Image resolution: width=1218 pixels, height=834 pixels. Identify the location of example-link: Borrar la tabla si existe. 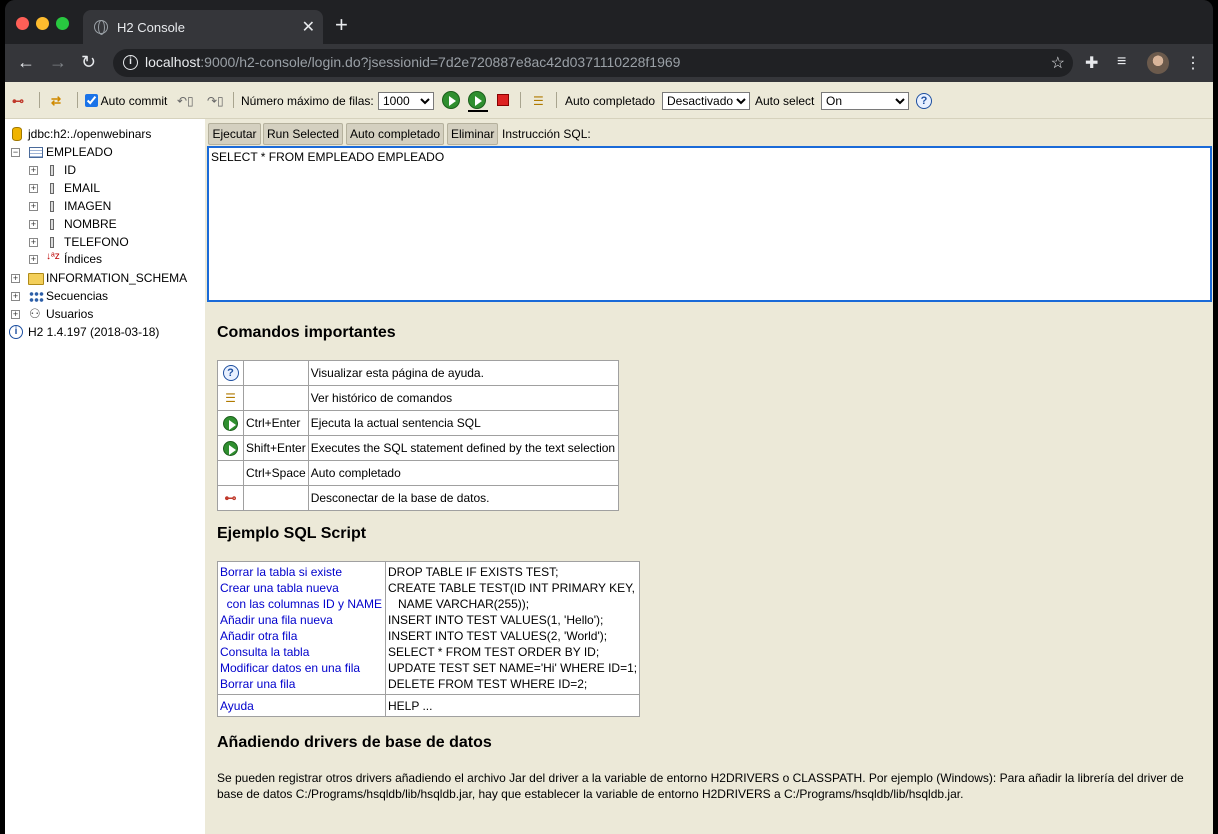
(301, 572).